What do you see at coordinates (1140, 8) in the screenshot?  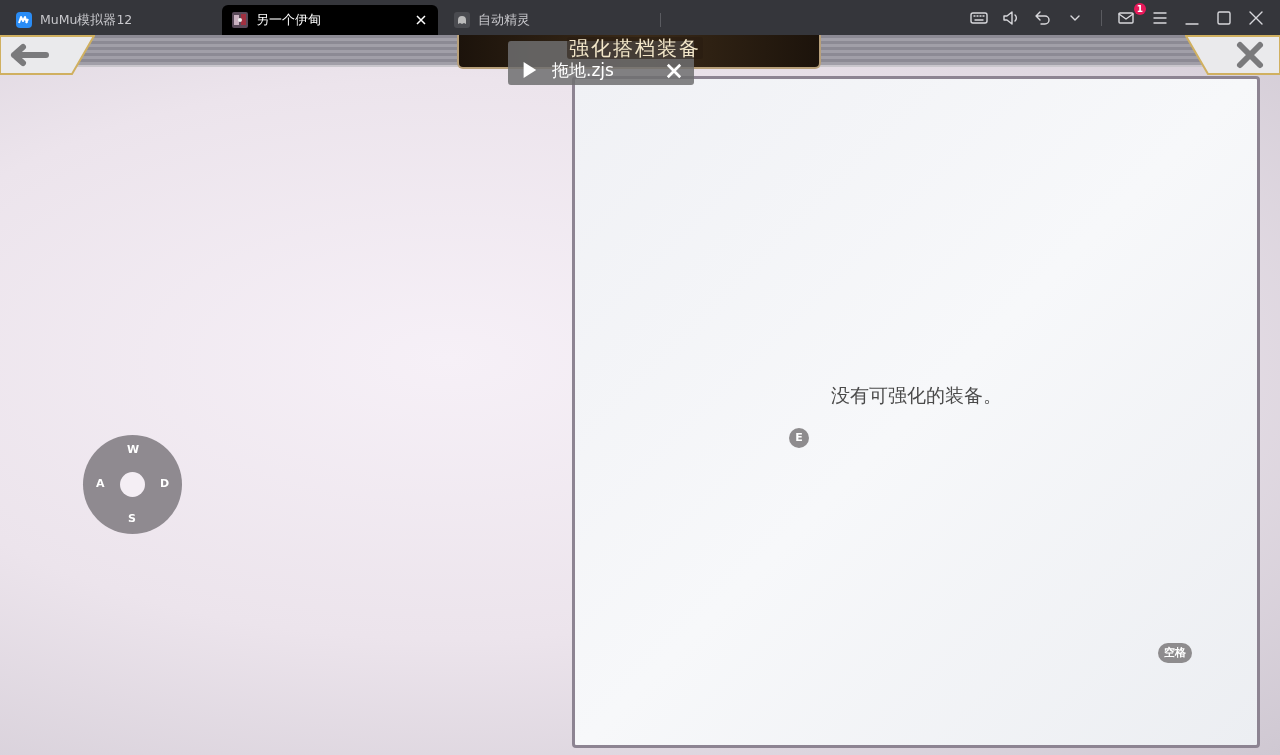 I see `notification-badge: 1` at bounding box center [1140, 8].